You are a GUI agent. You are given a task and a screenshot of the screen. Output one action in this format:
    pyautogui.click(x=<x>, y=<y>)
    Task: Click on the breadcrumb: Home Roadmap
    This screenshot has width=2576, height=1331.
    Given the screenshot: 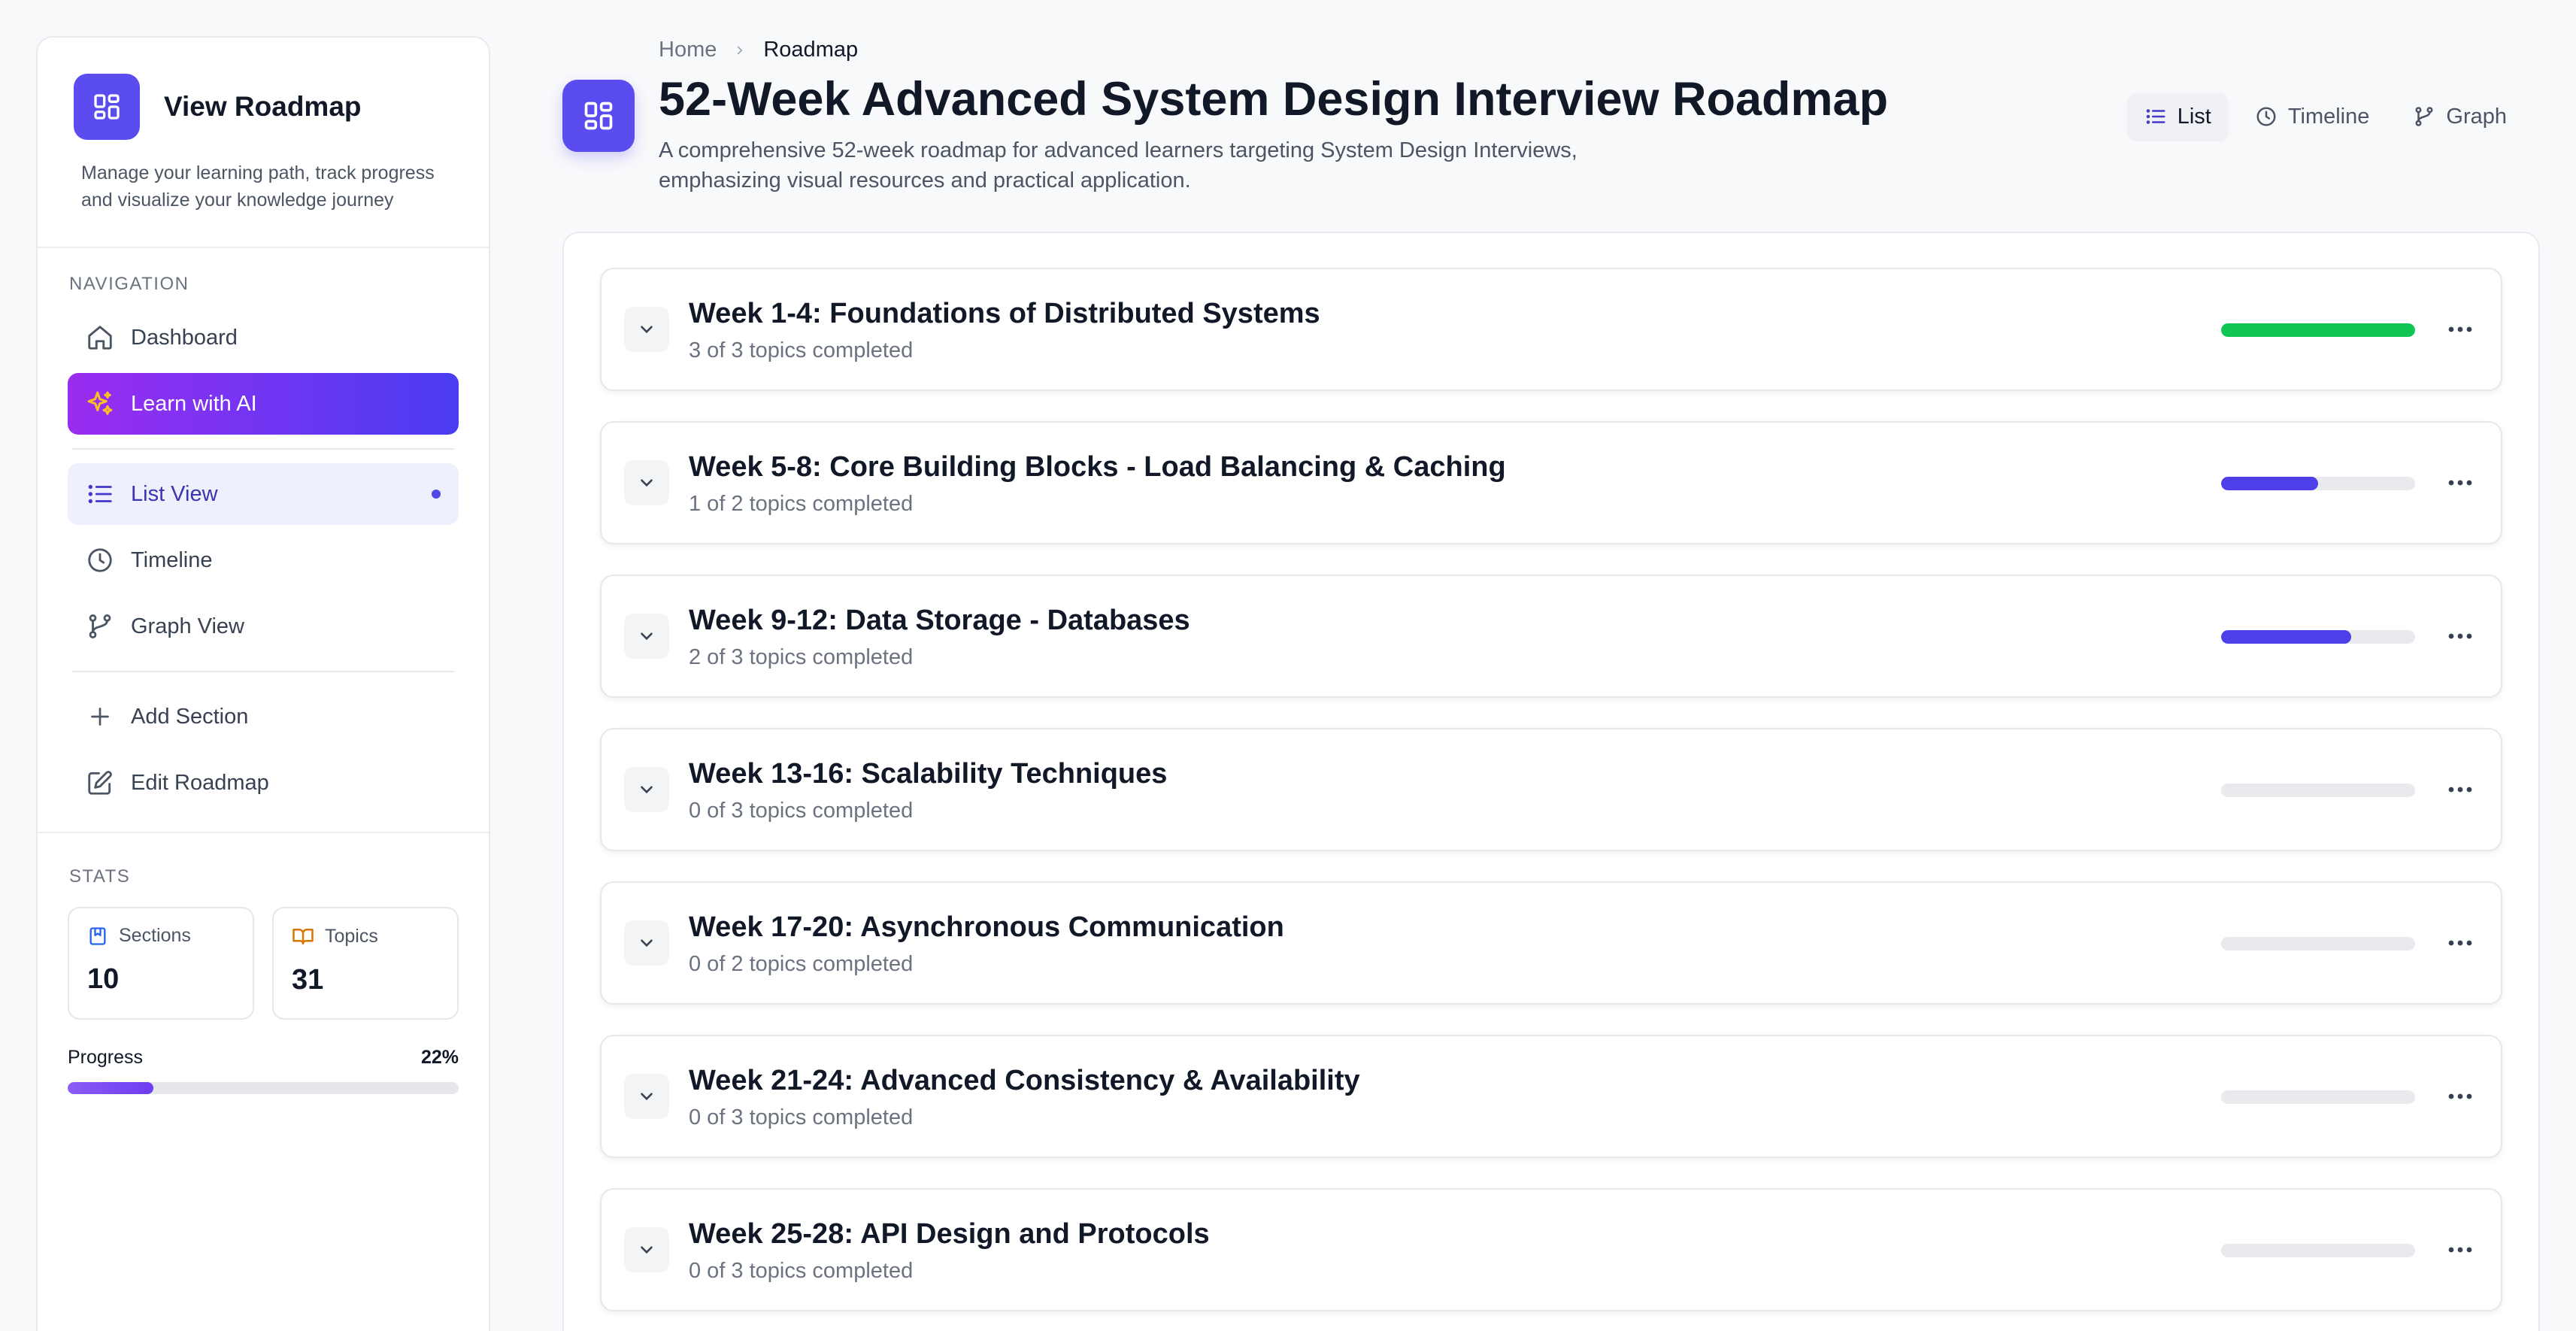 What is the action you would take?
    pyautogui.click(x=758, y=50)
    